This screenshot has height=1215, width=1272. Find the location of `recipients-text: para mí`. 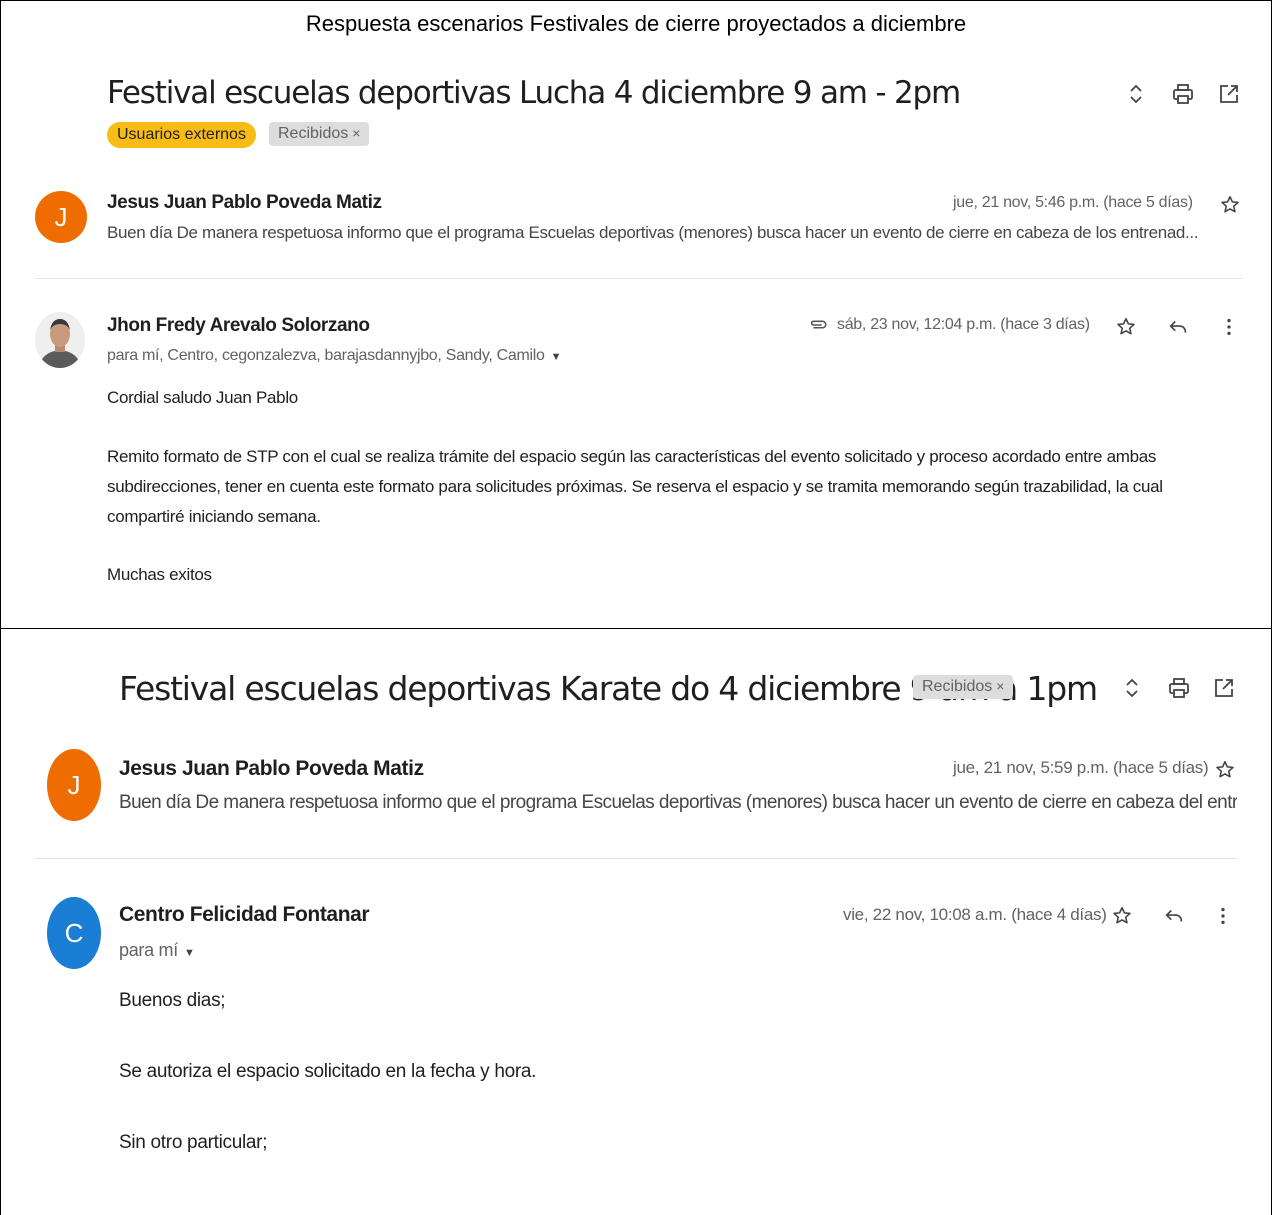

recipients-text: para mí is located at coordinates (148, 950).